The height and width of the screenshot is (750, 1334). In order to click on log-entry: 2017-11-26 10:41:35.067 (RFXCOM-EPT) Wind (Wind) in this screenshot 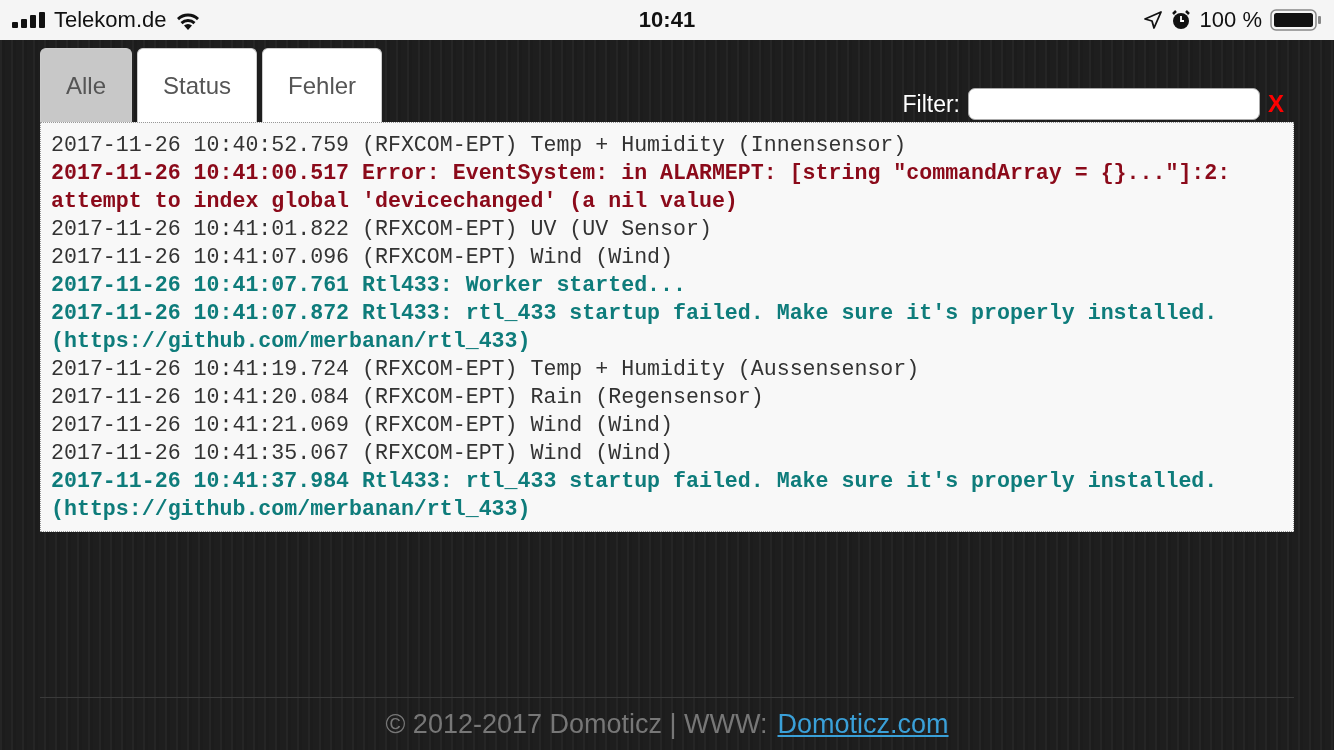, I will do `click(362, 453)`.